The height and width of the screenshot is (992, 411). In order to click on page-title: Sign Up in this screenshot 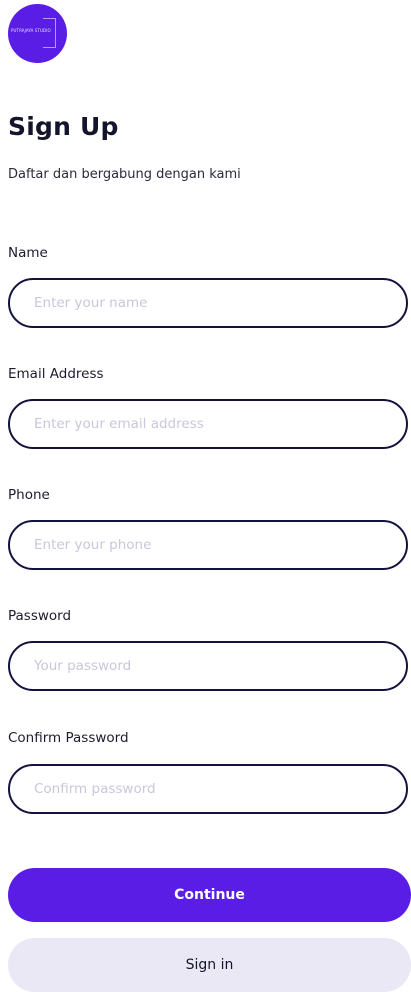, I will do `click(63, 126)`.